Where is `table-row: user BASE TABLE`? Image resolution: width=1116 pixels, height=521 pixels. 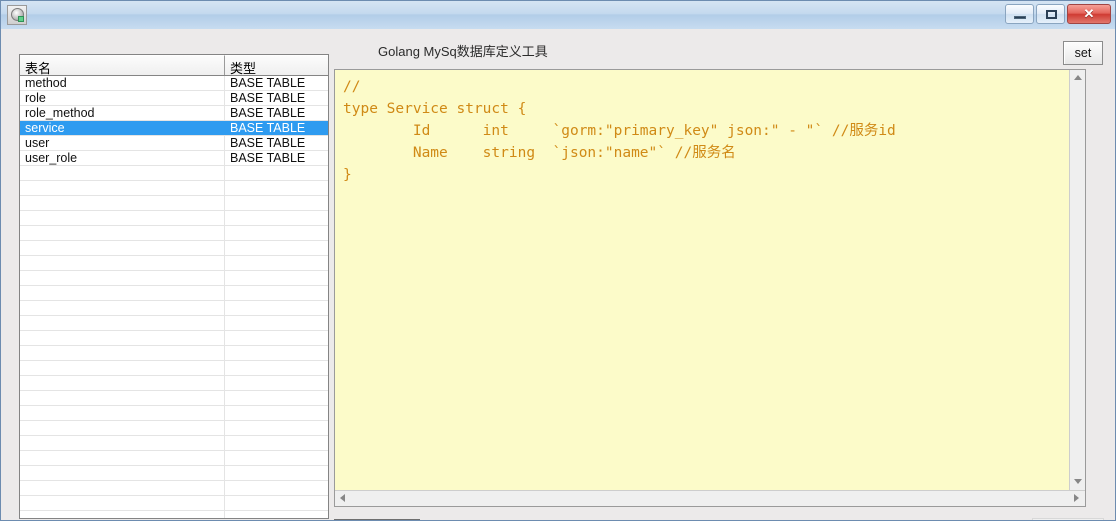
table-row: user BASE TABLE is located at coordinates (174, 143).